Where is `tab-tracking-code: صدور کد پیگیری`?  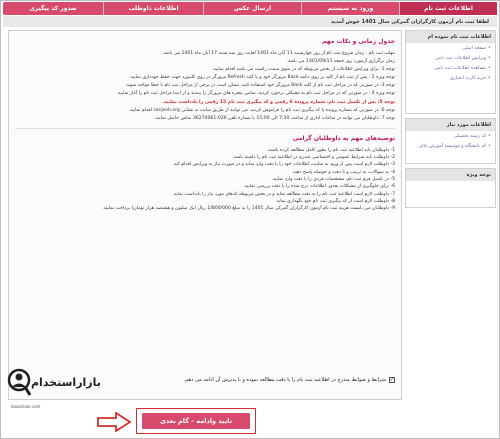
tab-tracking-code: صدور کد پیگیری is located at coordinates (53, 8).